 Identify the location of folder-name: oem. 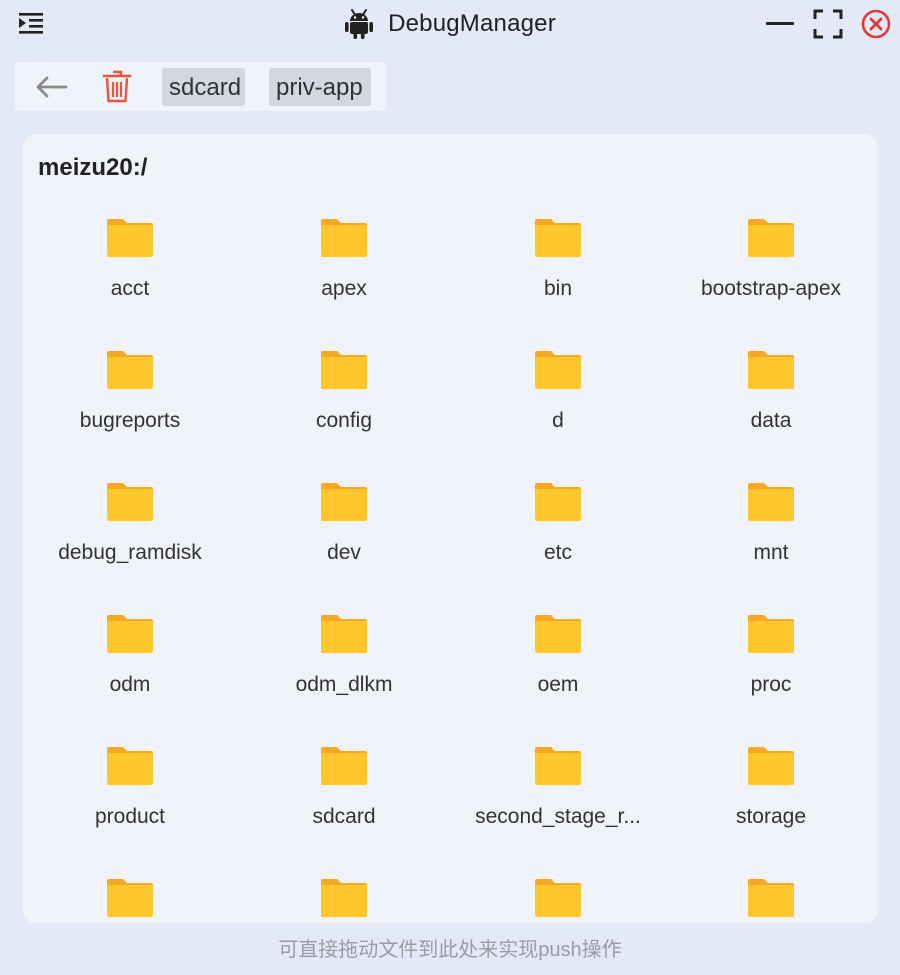
(558, 684).